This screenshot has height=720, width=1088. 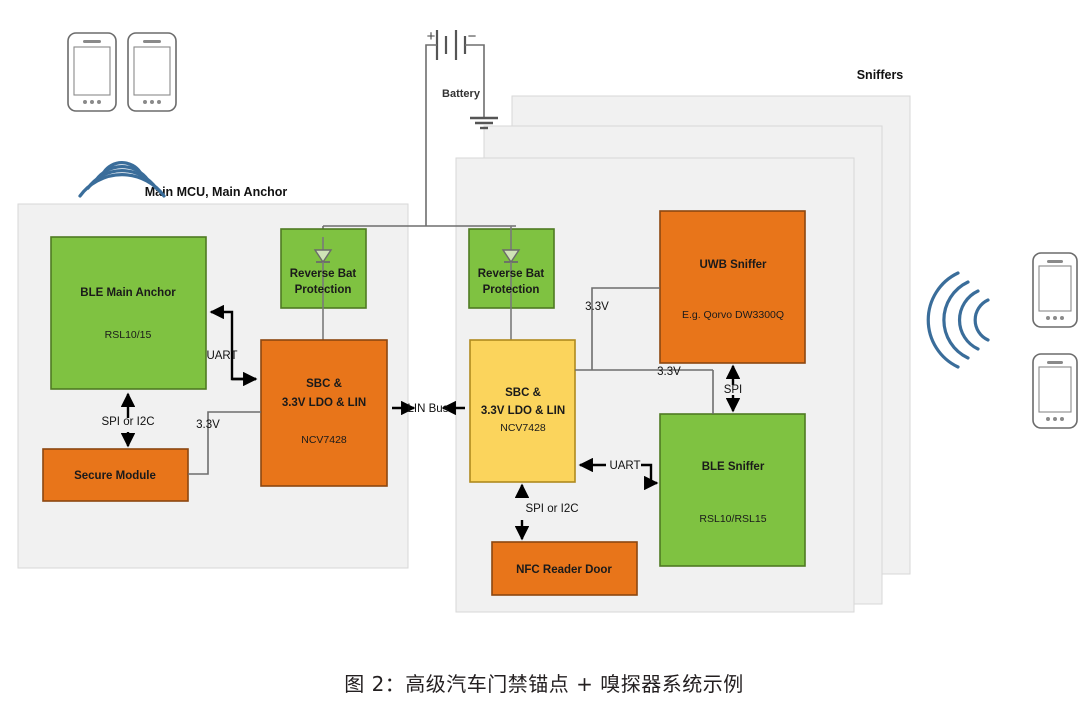 I want to click on sbc-left-line1: SBC &, so click(x=324, y=384).